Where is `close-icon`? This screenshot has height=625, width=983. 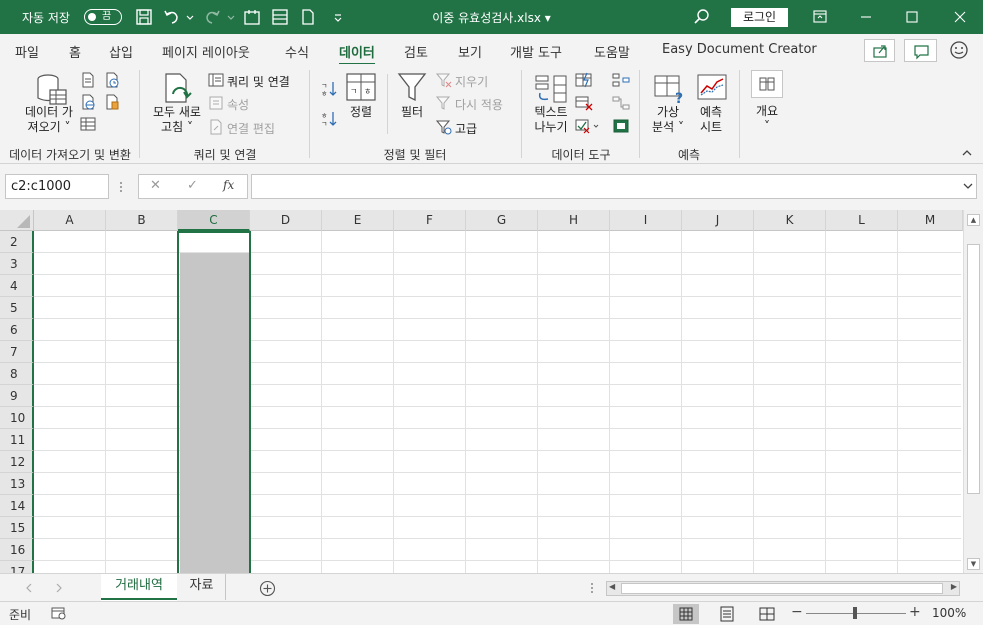
close-icon is located at coordinates (960, 17).